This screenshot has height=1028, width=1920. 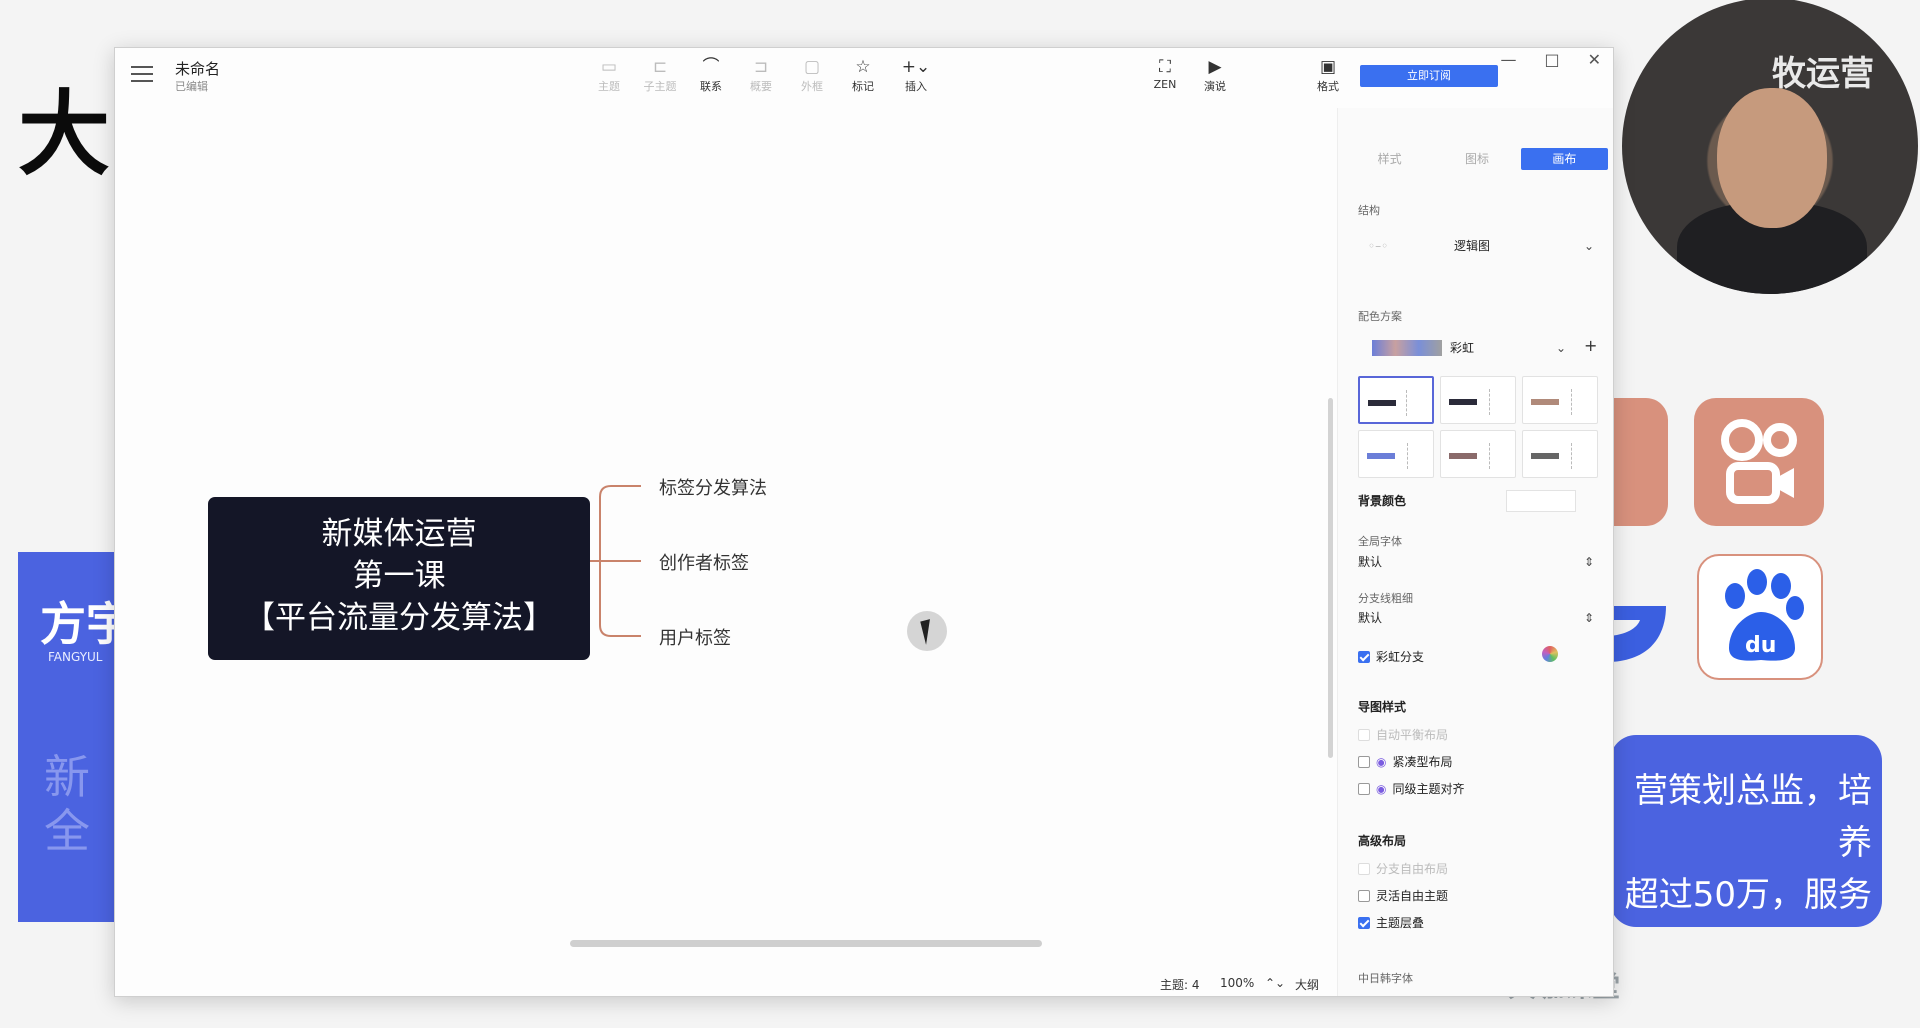 What do you see at coordinates (1400, 923) in the screenshot?
I see `topic-overlap-label: 主题层叠` at bounding box center [1400, 923].